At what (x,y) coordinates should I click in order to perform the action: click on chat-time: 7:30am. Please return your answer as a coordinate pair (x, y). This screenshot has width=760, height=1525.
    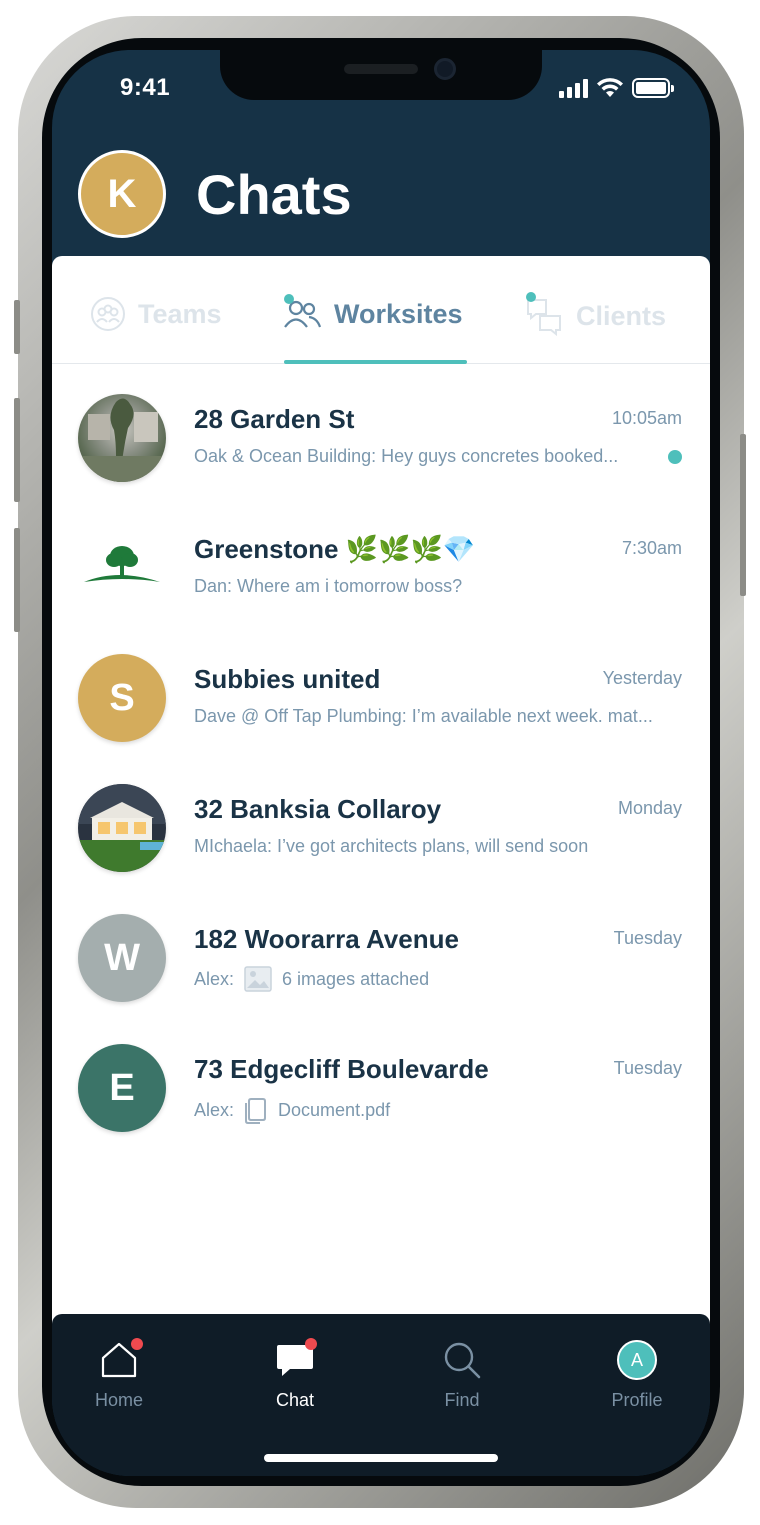
    Looking at the image, I should click on (651, 548).